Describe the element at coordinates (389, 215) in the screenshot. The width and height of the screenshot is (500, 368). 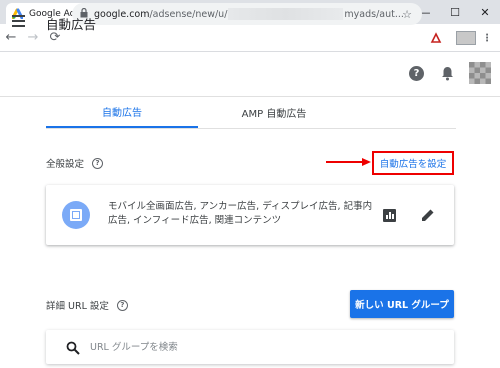
I see `bar-chart-icon` at that location.